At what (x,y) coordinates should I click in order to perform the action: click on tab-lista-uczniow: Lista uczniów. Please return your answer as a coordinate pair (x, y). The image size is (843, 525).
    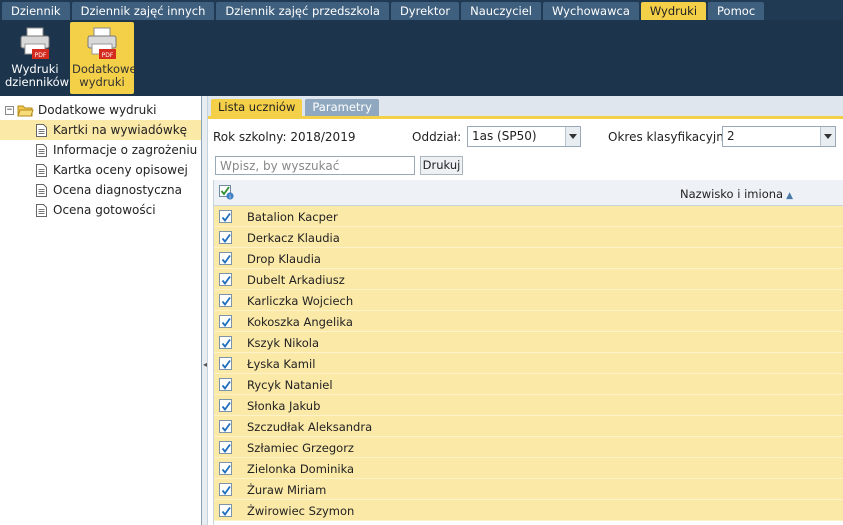
    Looking at the image, I should click on (257, 107).